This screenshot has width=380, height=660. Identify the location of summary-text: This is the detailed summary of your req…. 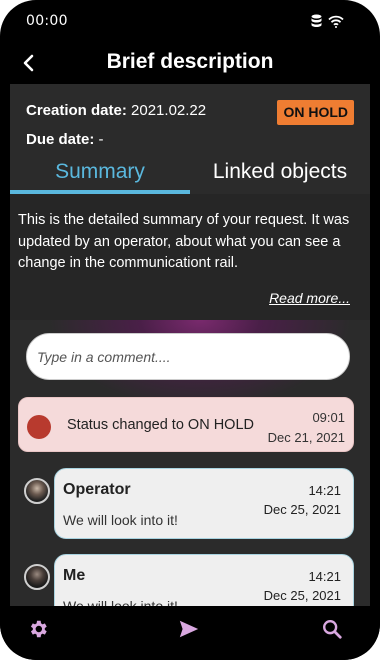
(184, 241).